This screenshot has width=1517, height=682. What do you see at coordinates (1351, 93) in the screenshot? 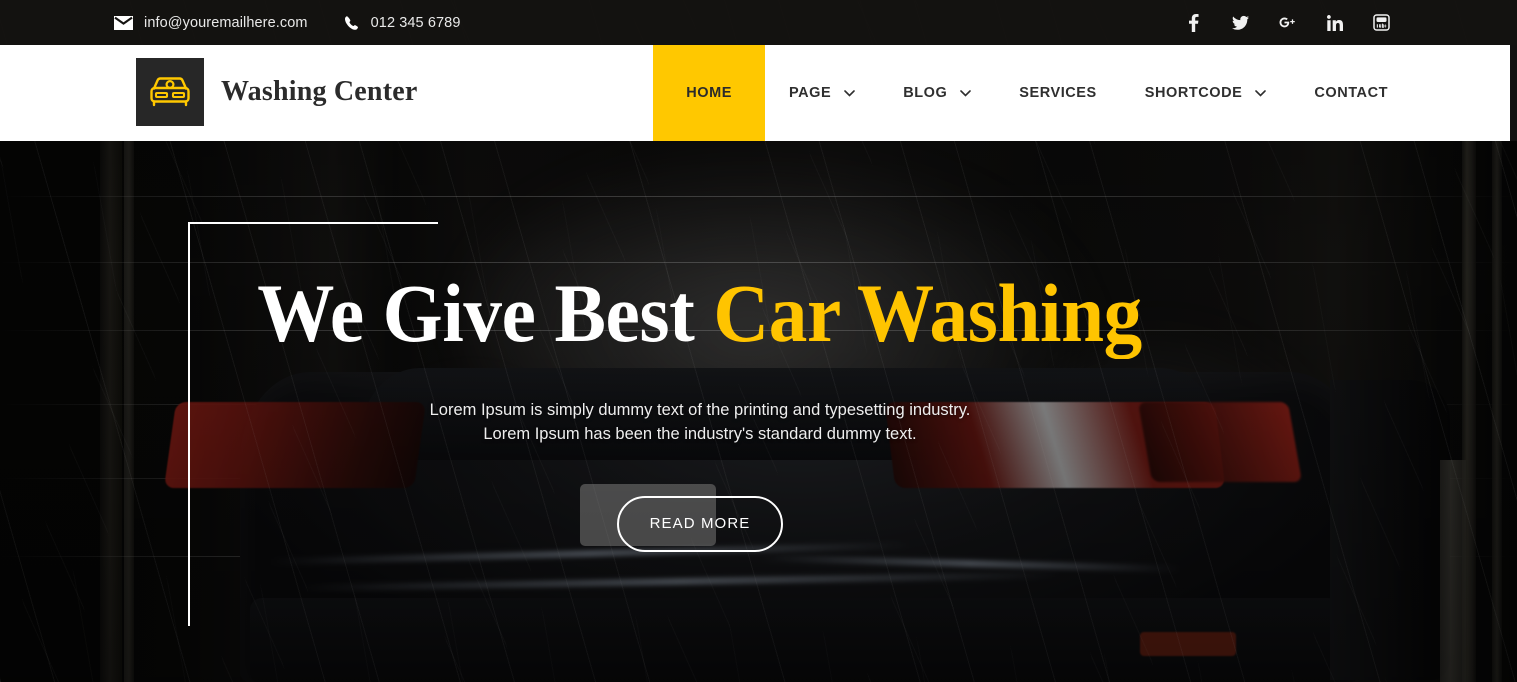
I see `nav-label-contact: CONTACT` at bounding box center [1351, 93].